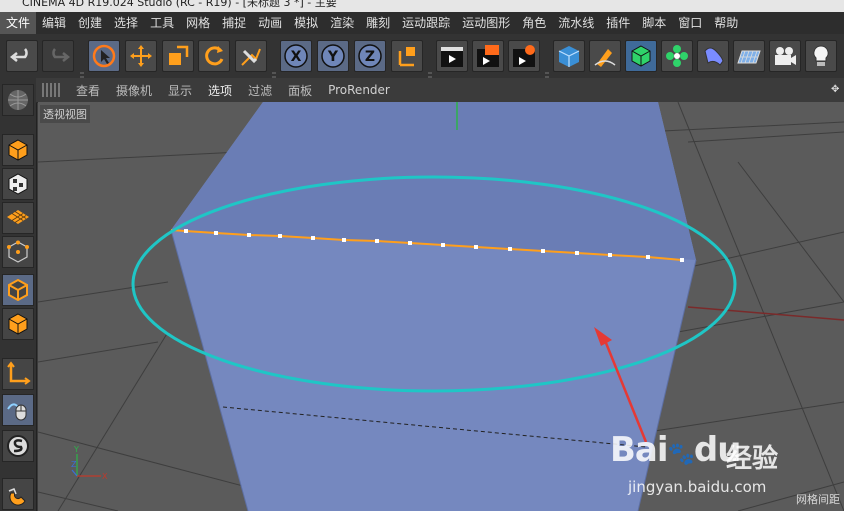 The image size is (844, 511). I want to click on edges-mode-button, so click(18, 290).